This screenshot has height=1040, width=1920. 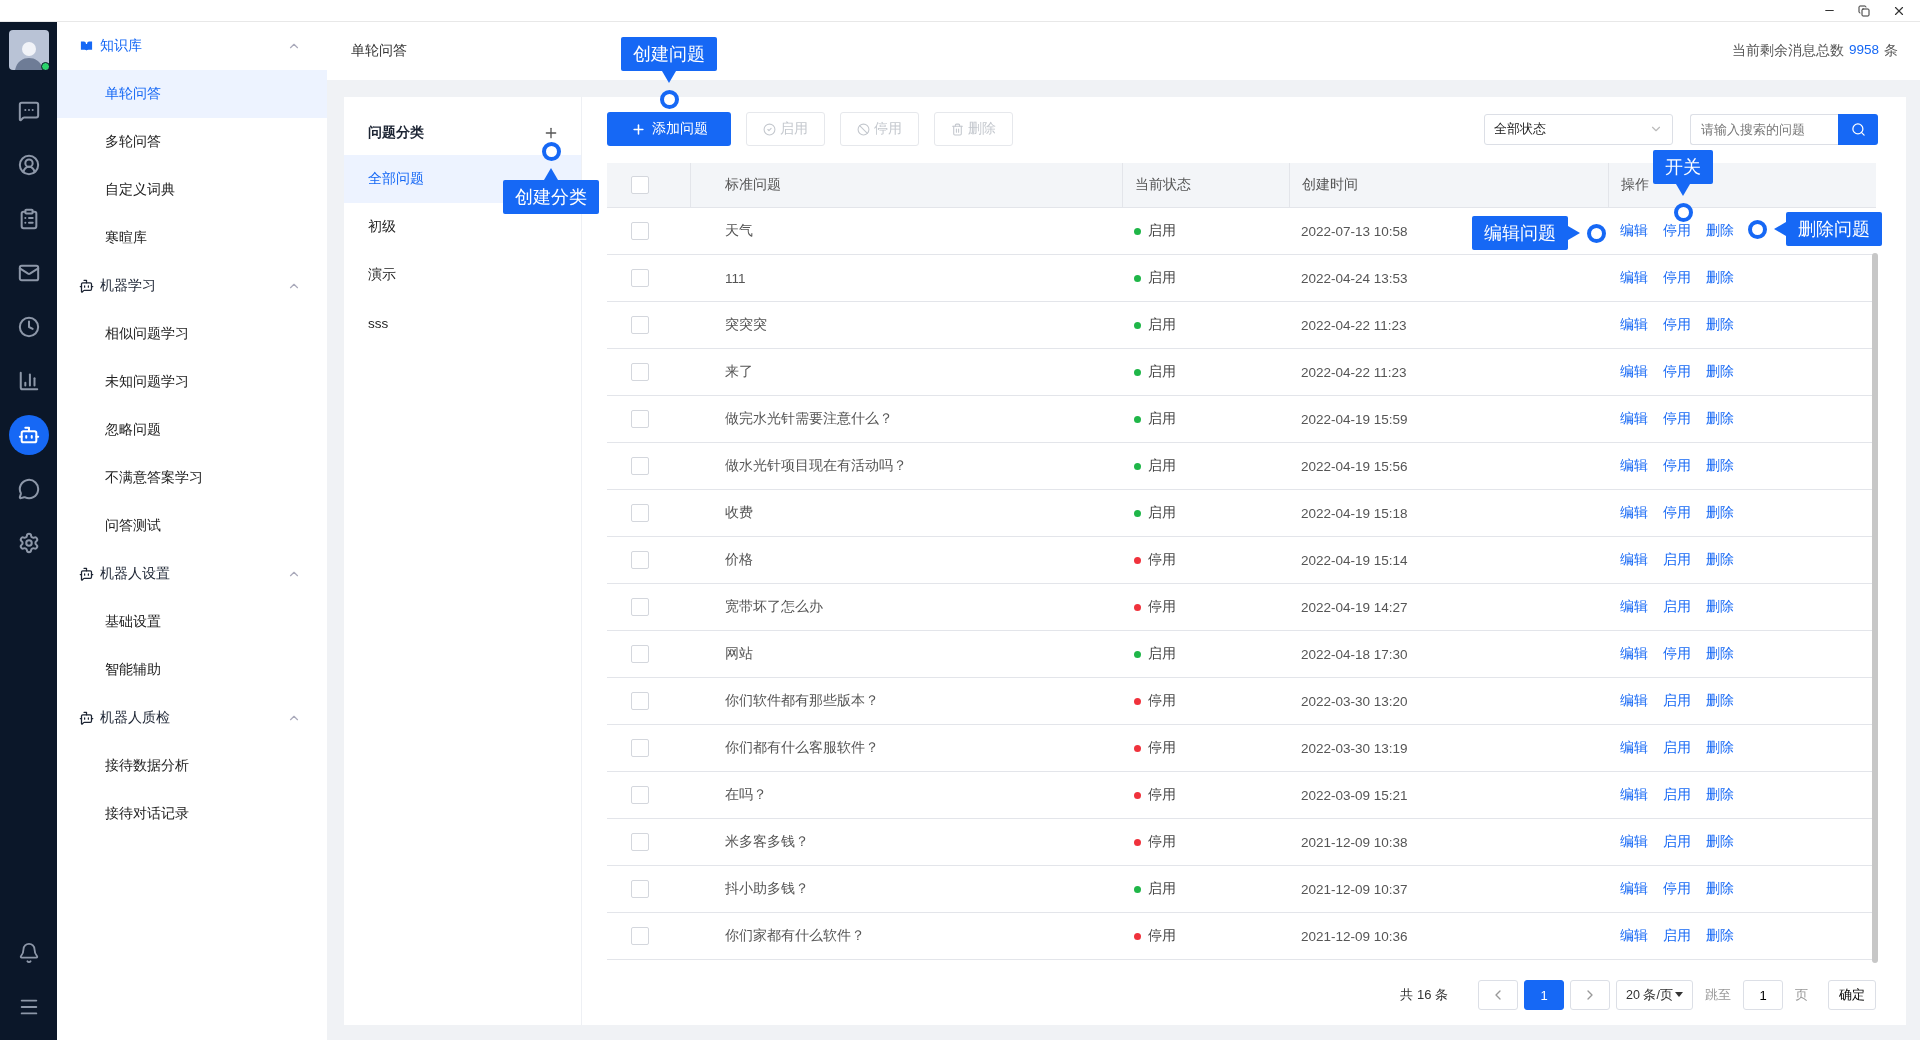 What do you see at coordinates (739, 231) in the screenshot?
I see `table-cell: 天气` at bounding box center [739, 231].